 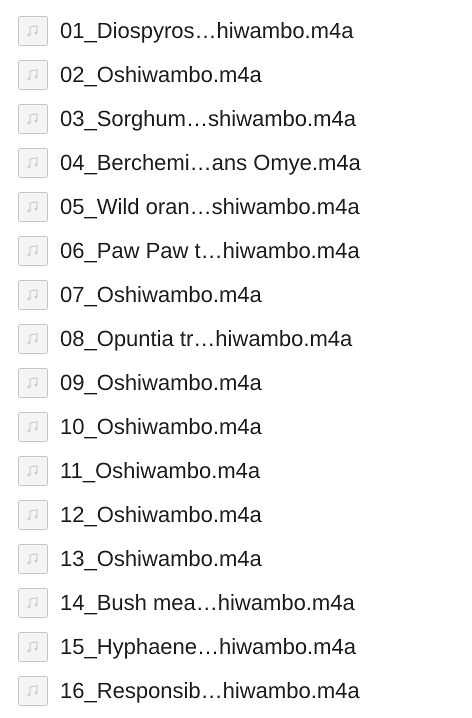 I want to click on file-name: 15_Hyphaene…hiwambo.m4a, so click(x=208, y=647).